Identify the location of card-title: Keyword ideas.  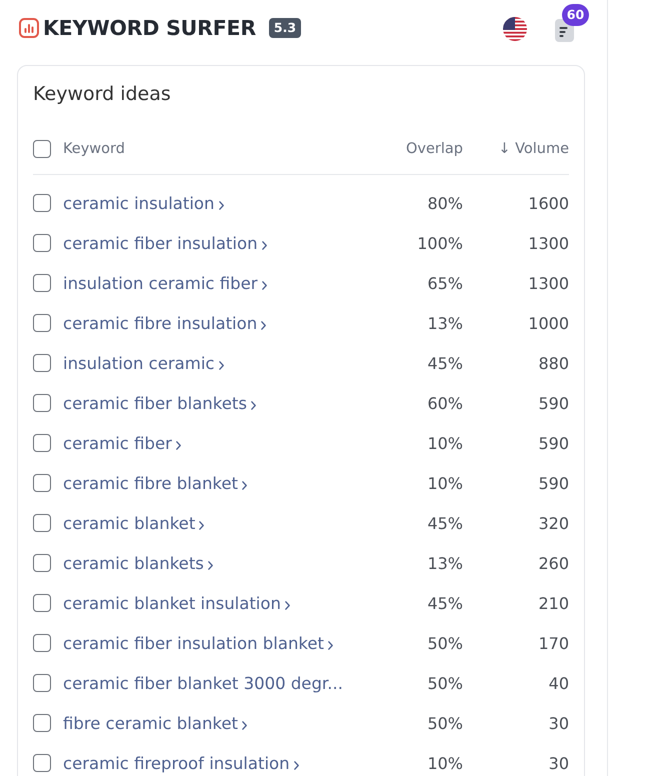
(102, 94).